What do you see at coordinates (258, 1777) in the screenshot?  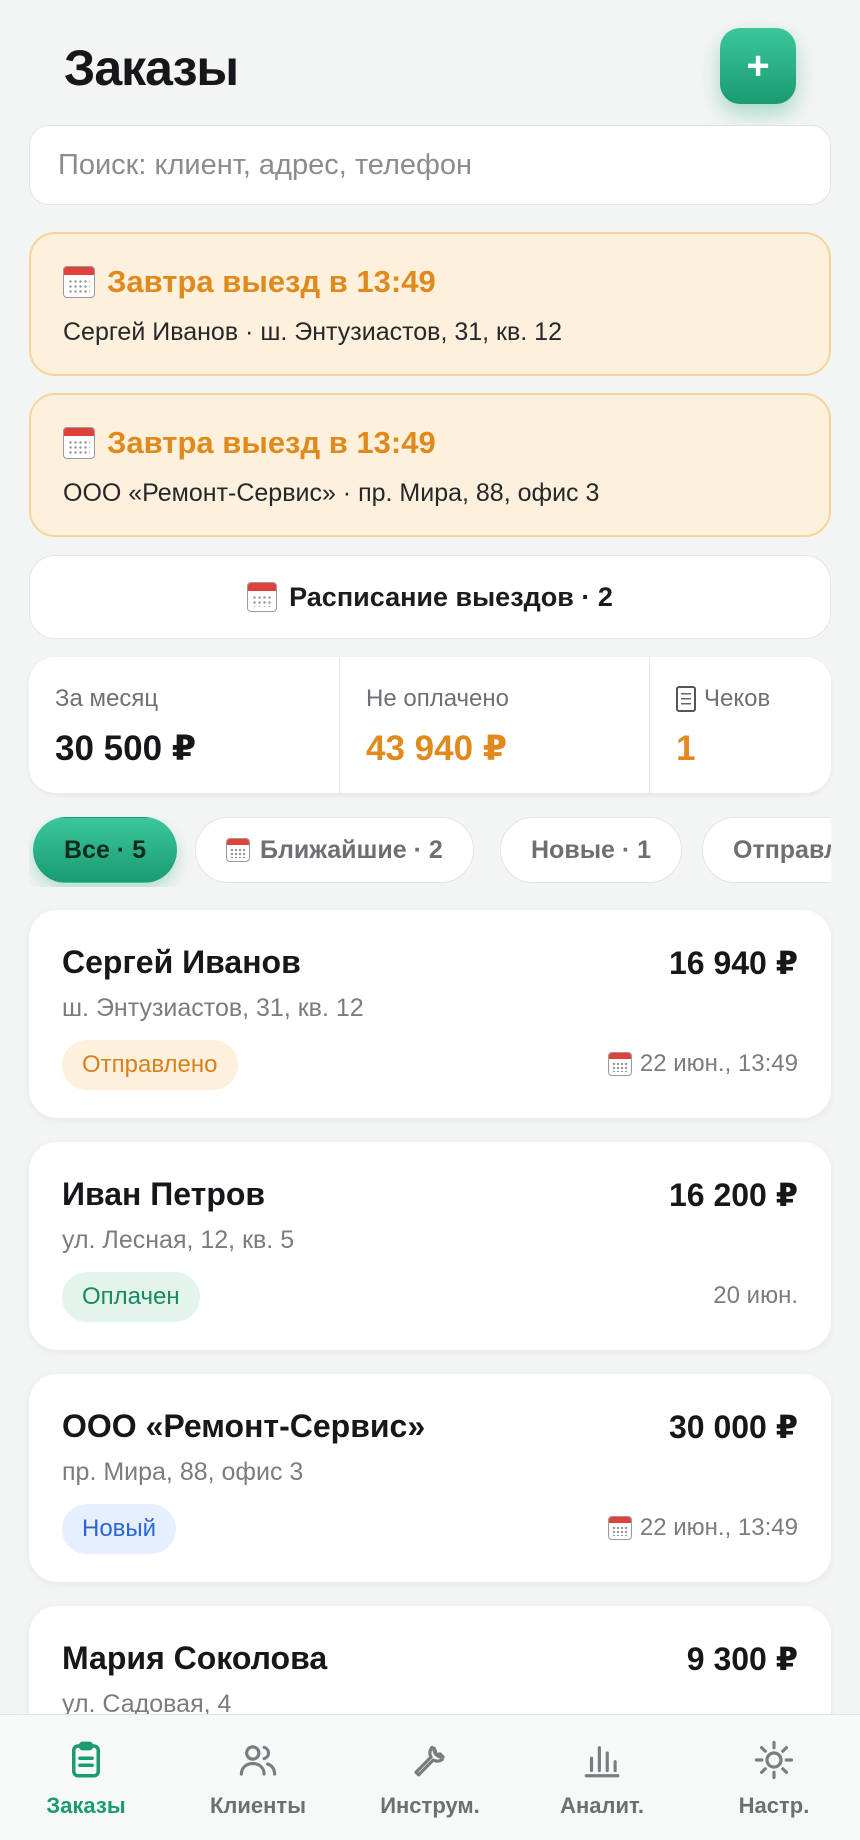 I see `nav-clients: Клиенты` at bounding box center [258, 1777].